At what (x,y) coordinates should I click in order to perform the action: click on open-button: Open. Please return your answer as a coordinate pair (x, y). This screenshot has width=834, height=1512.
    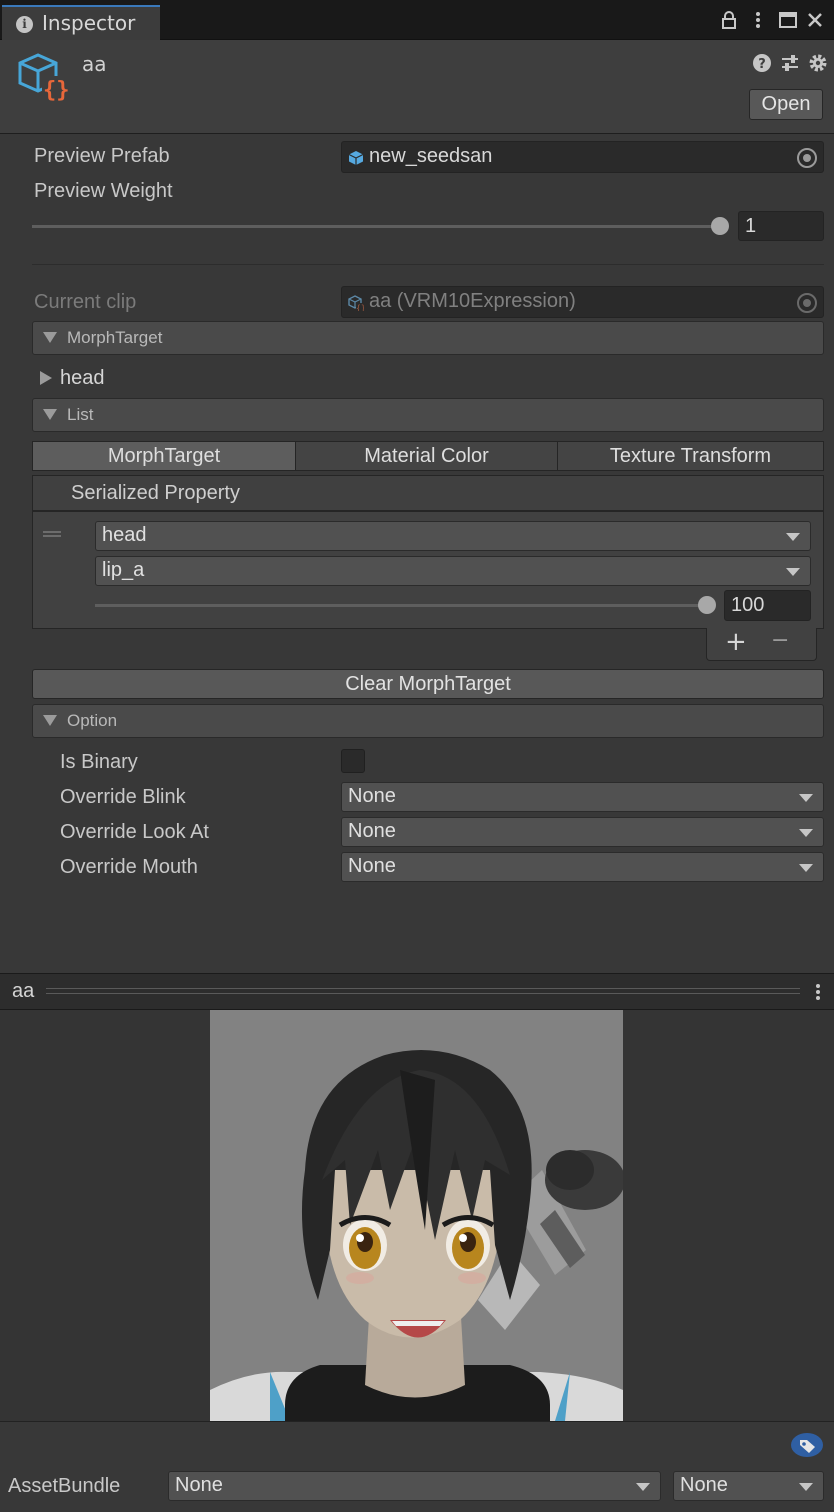
    Looking at the image, I should click on (786, 104).